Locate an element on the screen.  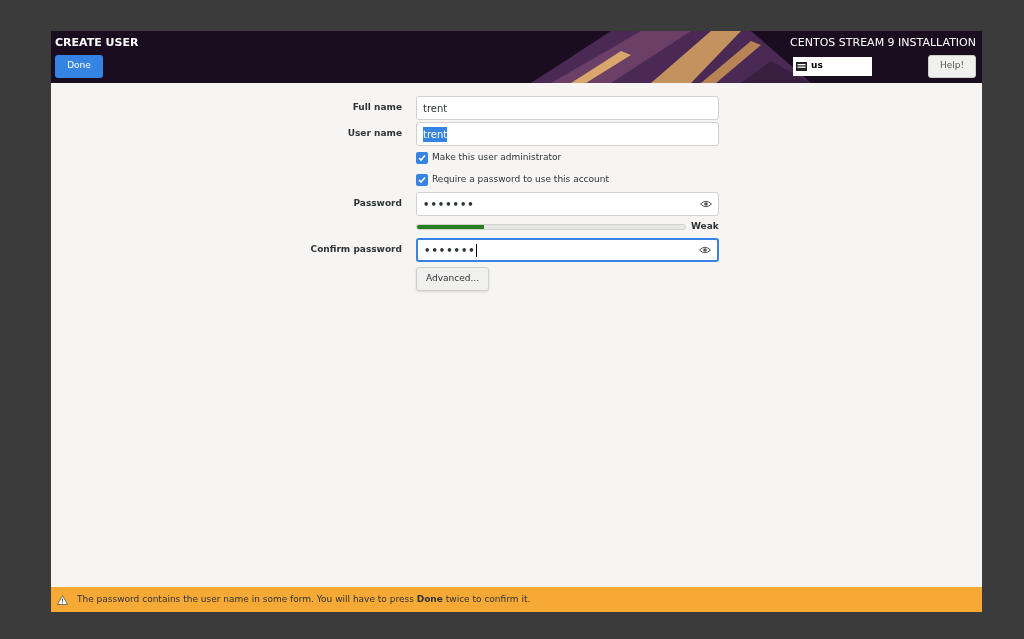
field-label: Confirm password is located at coordinates (356, 250).